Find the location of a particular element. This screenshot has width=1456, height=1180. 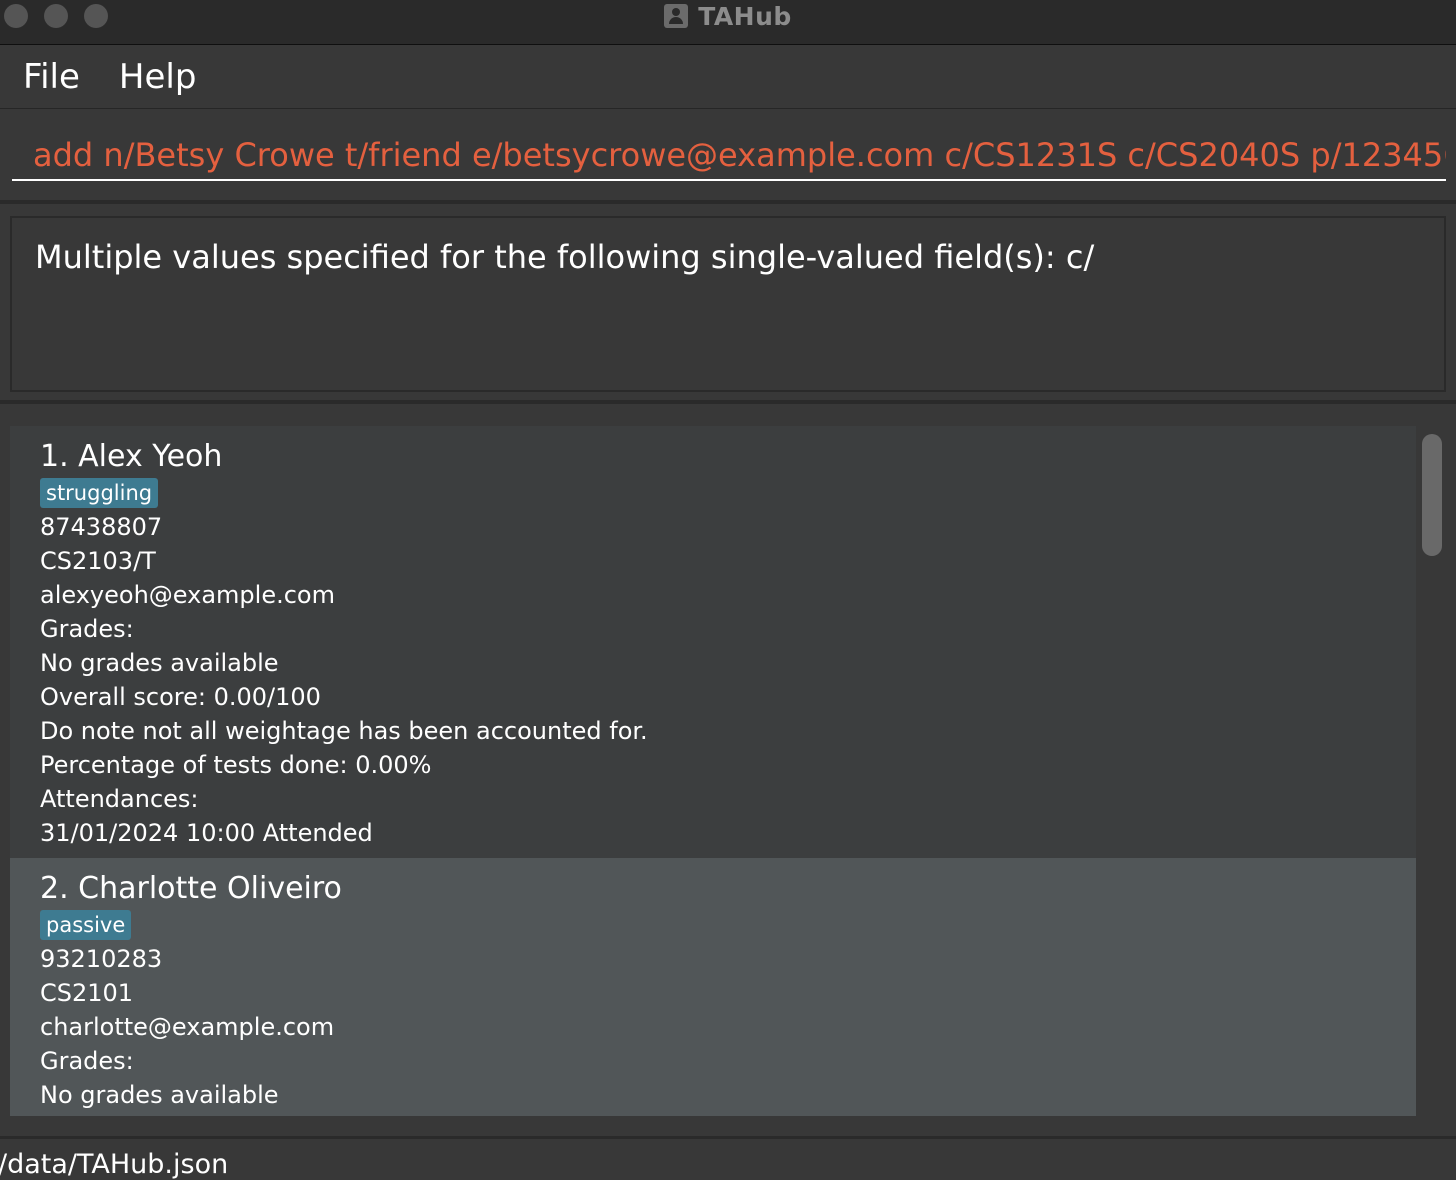

save-location: /data/TAHub.json is located at coordinates (114, 1164).